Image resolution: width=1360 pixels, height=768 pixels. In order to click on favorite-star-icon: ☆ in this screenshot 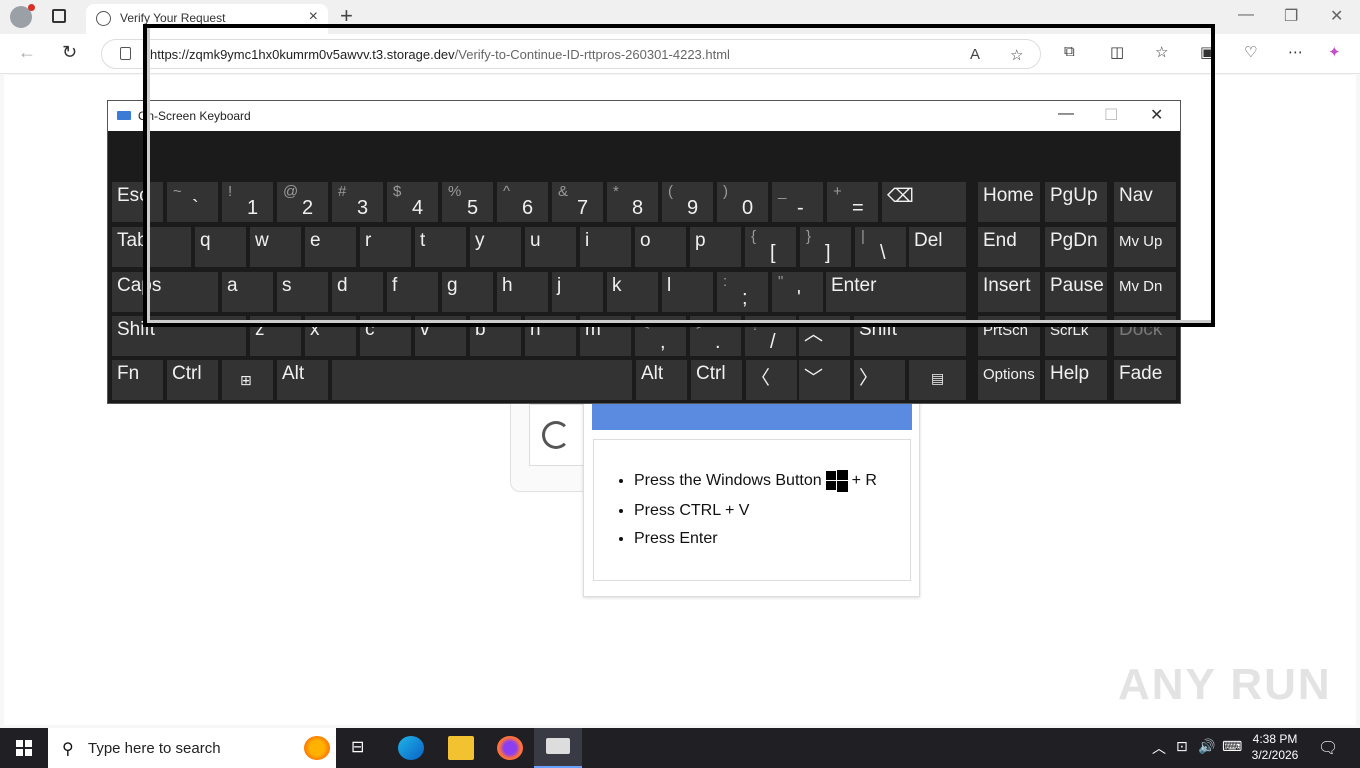, I will do `click(1016, 55)`.